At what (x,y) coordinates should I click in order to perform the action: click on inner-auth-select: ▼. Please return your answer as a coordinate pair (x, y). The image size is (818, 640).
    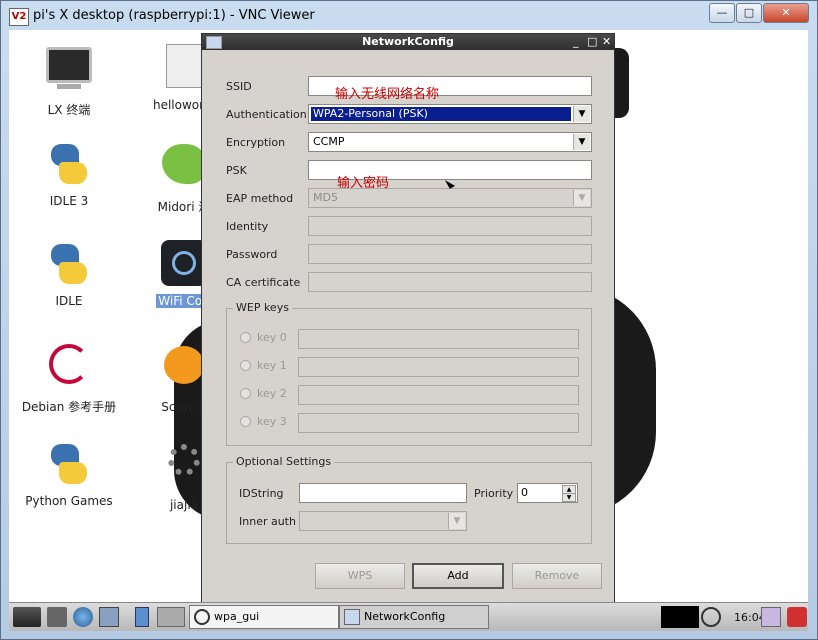
    Looking at the image, I should click on (383, 521).